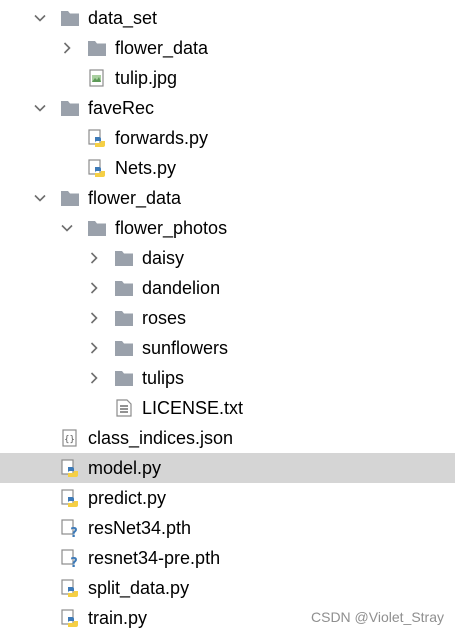 The height and width of the screenshot is (633, 455). I want to click on tree-item-faverec: faveRec, so click(227, 108).